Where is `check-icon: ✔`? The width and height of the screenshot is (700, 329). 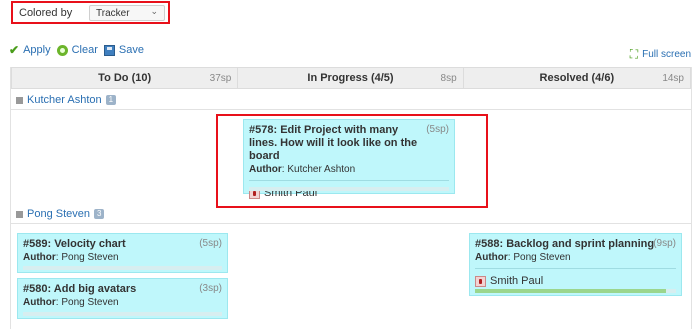
check-icon: ✔ is located at coordinates (14, 50).